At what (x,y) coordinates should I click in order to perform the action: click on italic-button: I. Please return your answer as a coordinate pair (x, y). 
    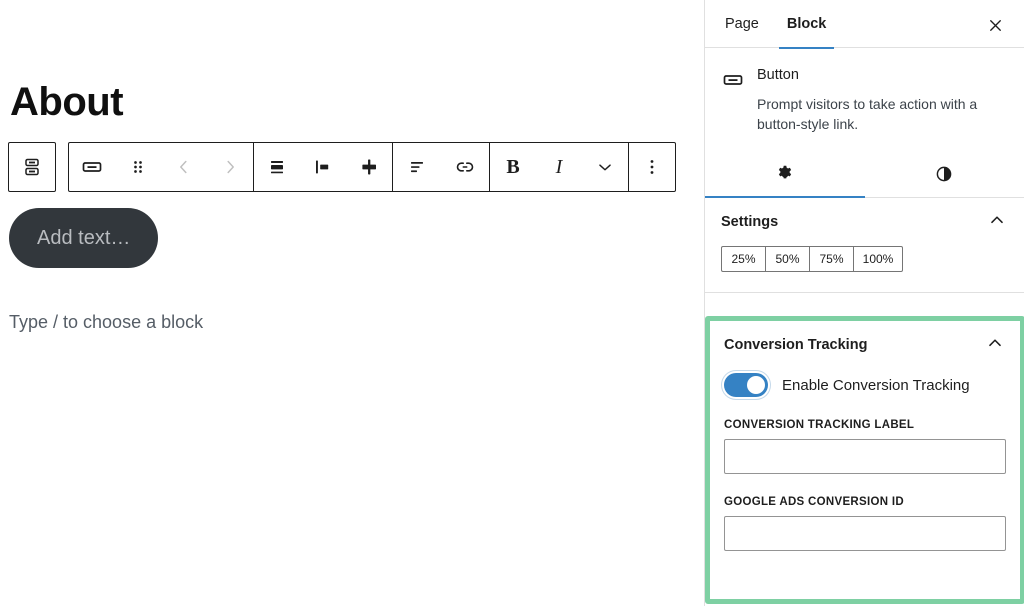
    Looking at the image, I should click on (559, 167).